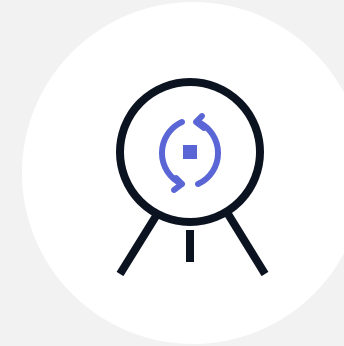 This screenshot has width=344, height=346. What do you see at coordinates (190, 152) in the screenshot?
I see `center-square-icon` at bounding box center [190, 152].